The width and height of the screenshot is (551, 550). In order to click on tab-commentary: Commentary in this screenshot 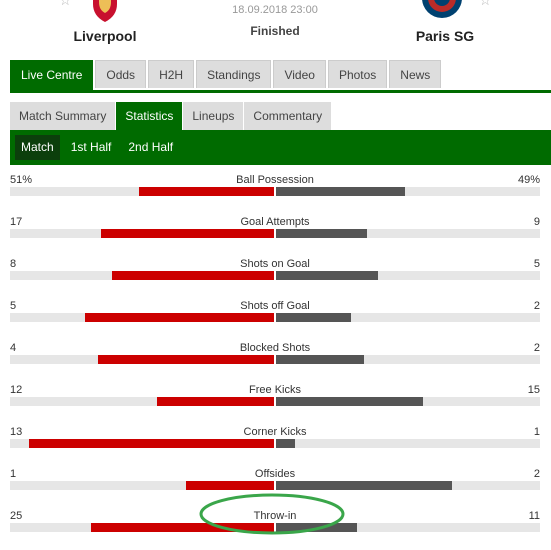, I will do `click(288, 116)`.